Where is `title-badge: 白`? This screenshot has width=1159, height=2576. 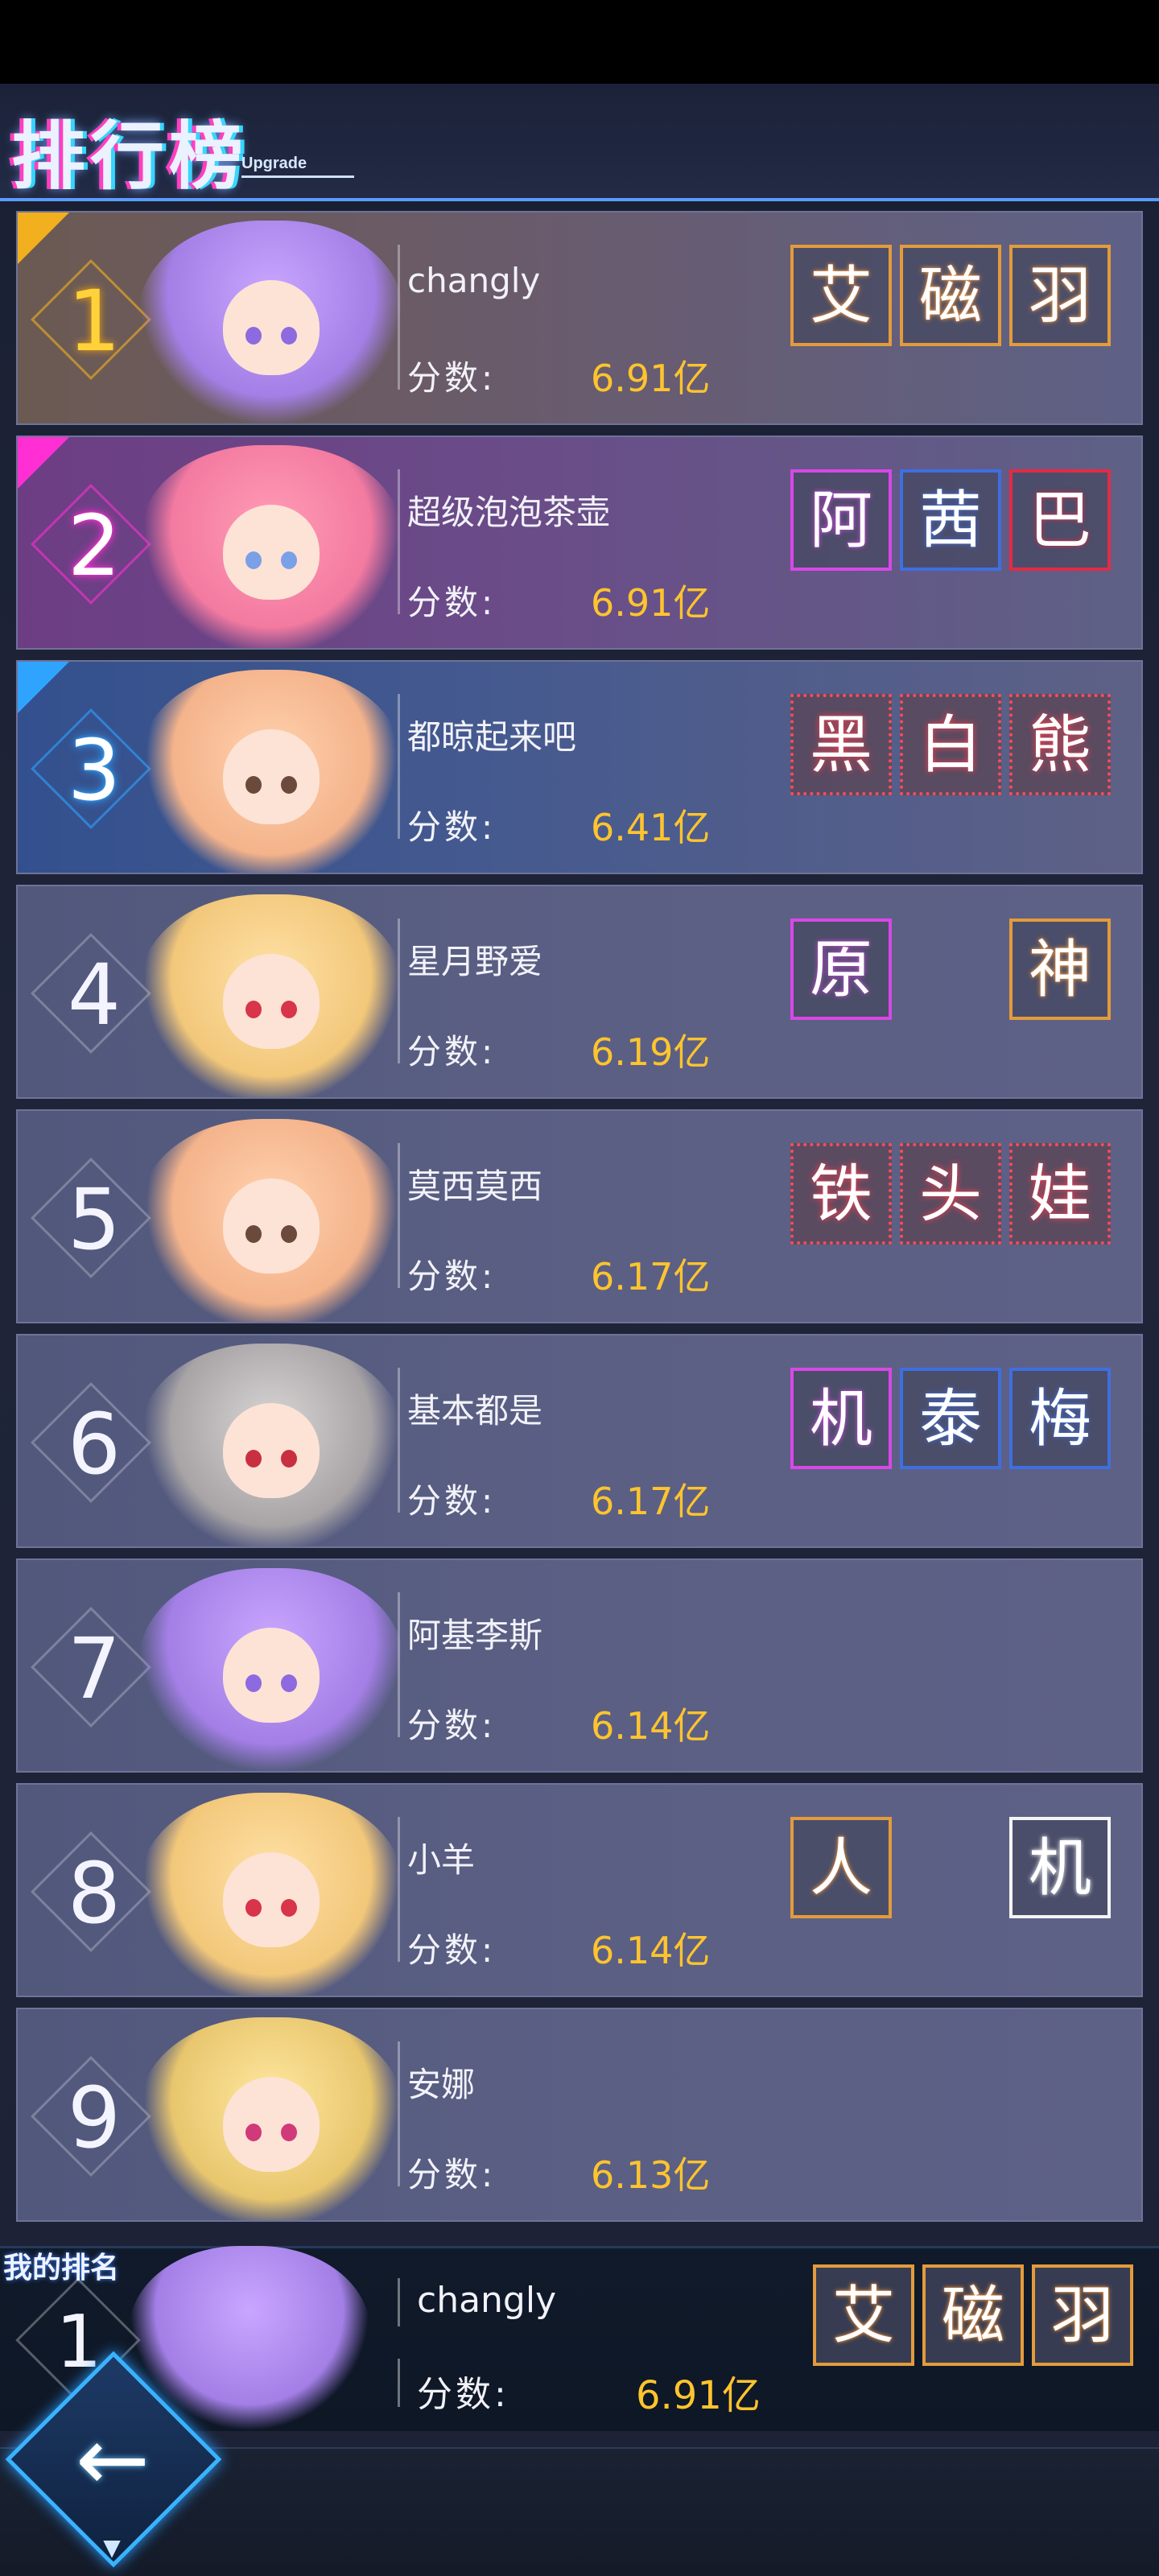 title-badge: 白 is located at coordinates (950, 744).